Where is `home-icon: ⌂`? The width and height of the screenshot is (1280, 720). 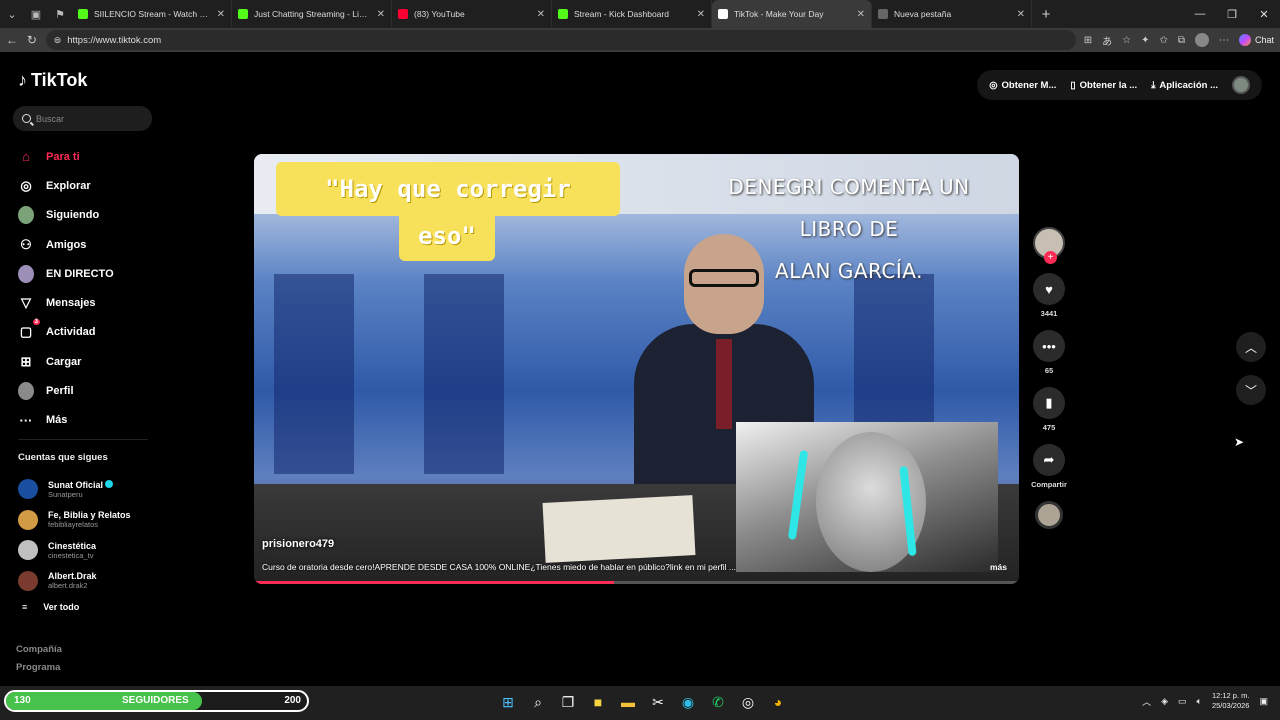 home-icon: ⌂ is located at coordinates (26, 157).